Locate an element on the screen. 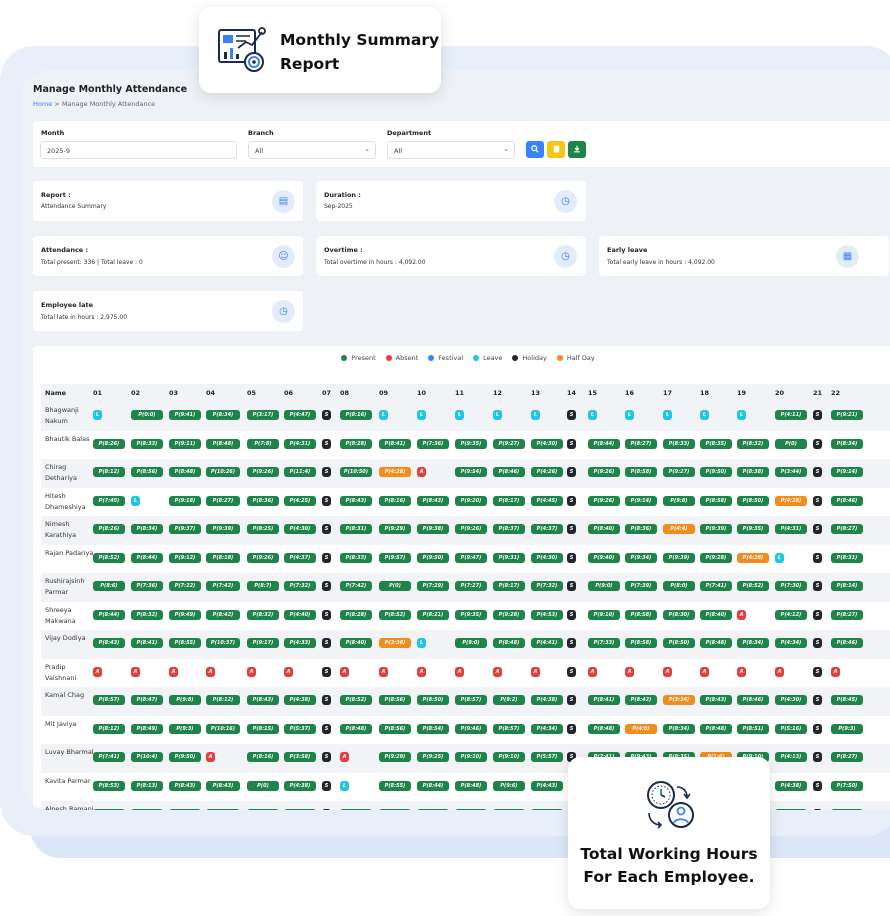 This screenshot has width=890, height=916. attendance-badge: P(9:27) is located at coordinates (679, 472).